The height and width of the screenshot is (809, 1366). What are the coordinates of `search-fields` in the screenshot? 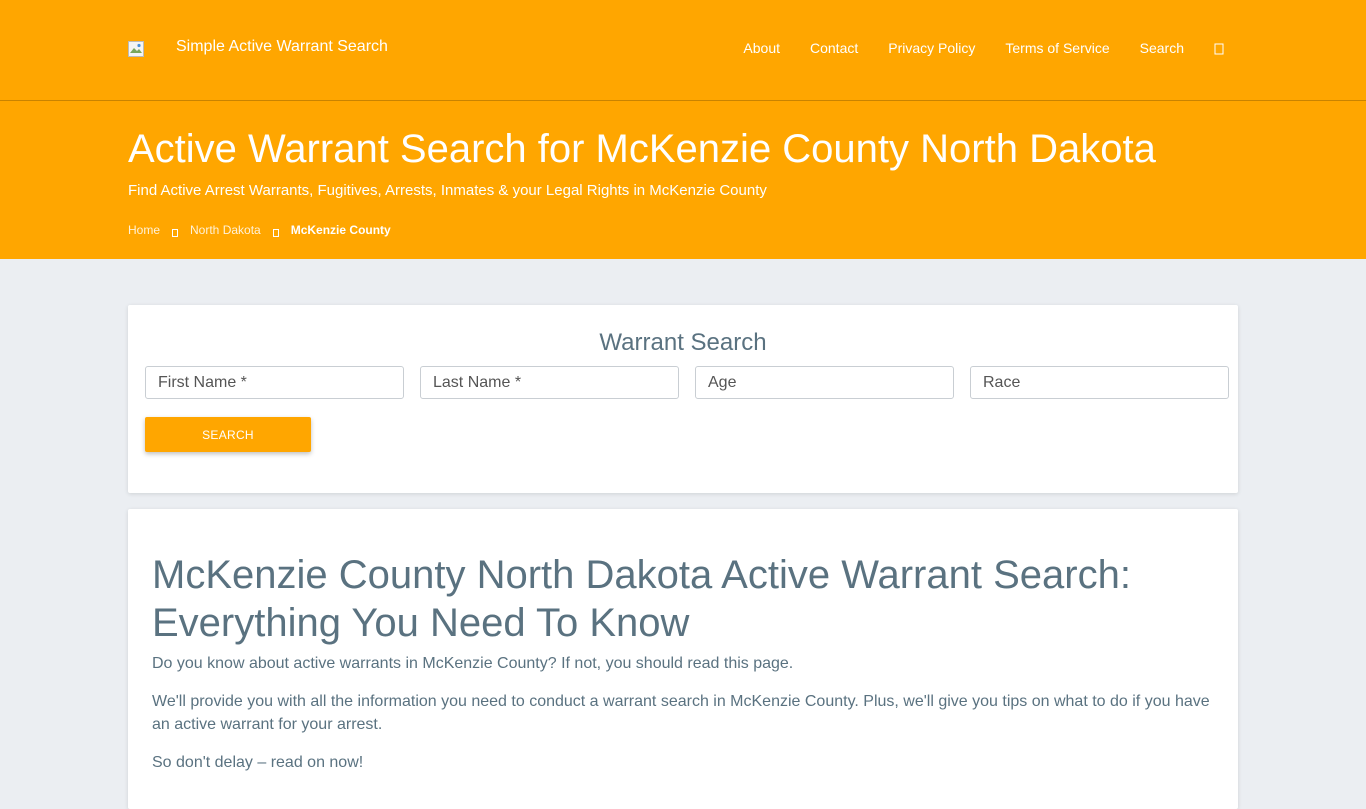 It's located at (687, 382).